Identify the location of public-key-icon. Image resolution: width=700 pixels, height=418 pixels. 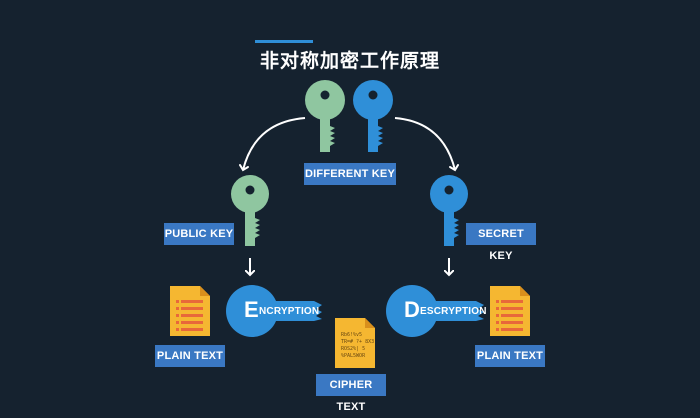
(250, 210).